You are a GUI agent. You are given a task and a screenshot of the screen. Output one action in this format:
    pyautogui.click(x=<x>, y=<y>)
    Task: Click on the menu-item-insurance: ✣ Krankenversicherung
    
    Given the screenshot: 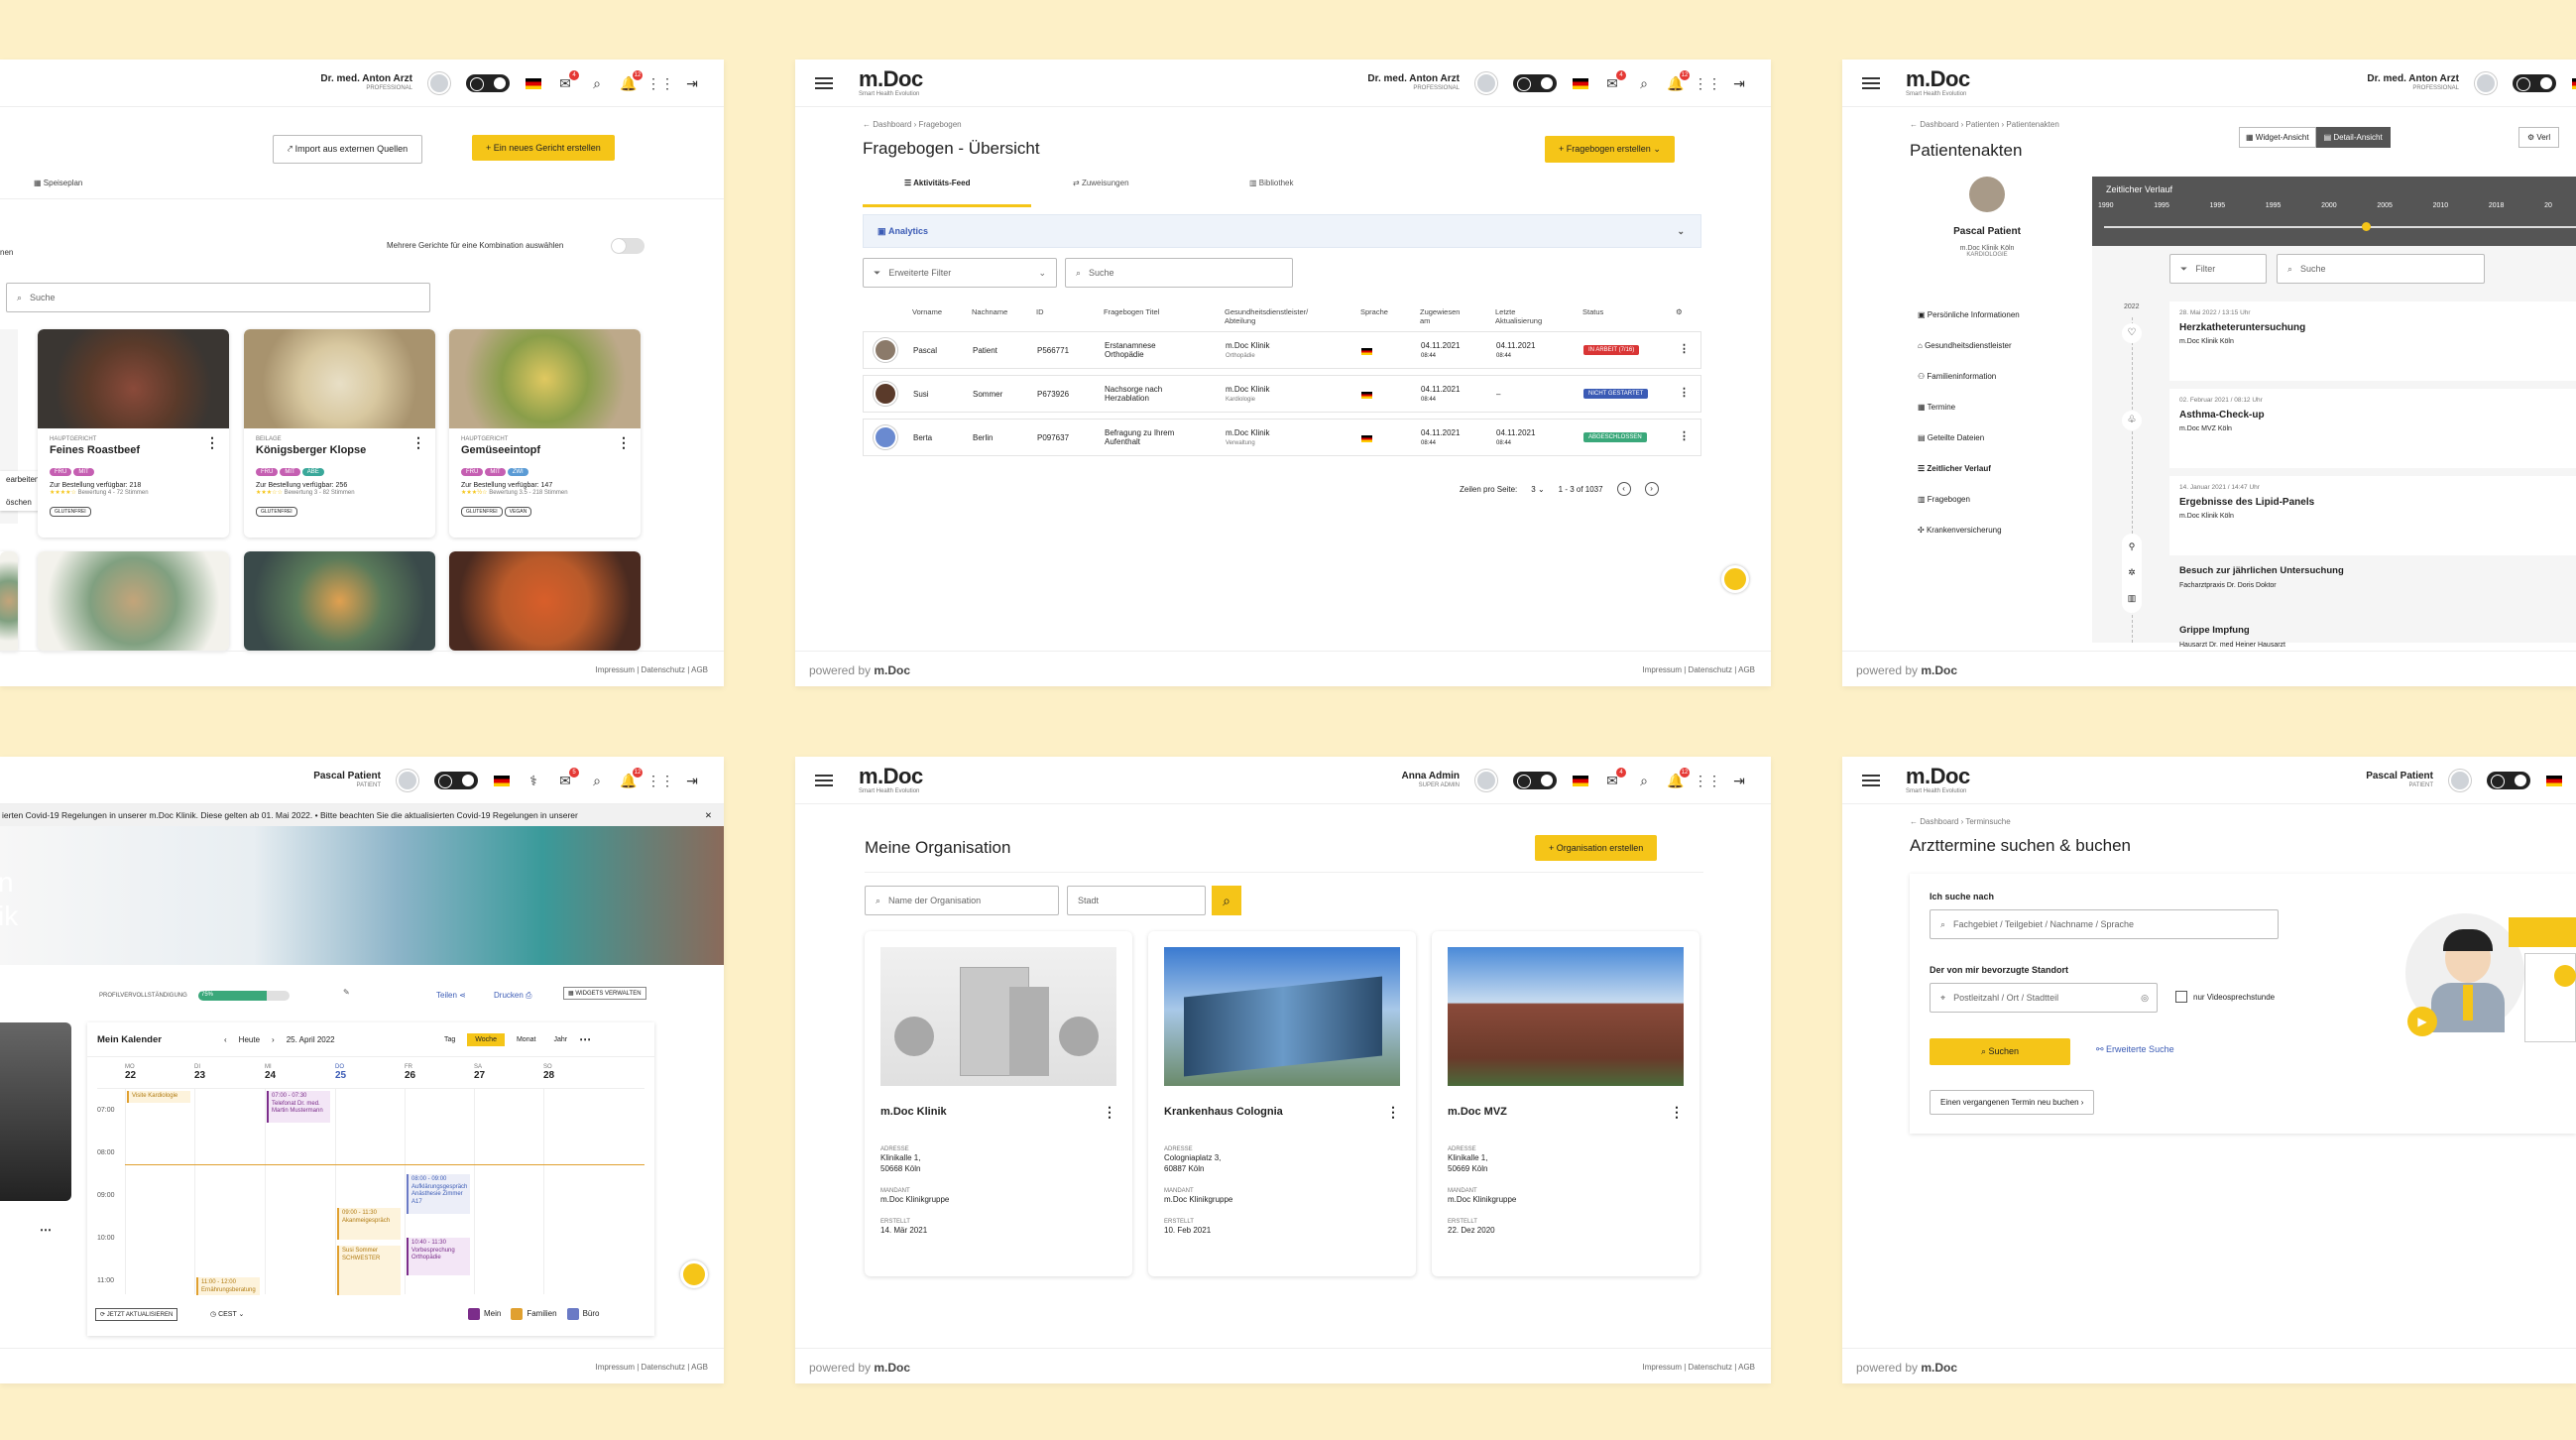 What is the action you would take?
    pyautogui.click(x=1969, y=530)
    